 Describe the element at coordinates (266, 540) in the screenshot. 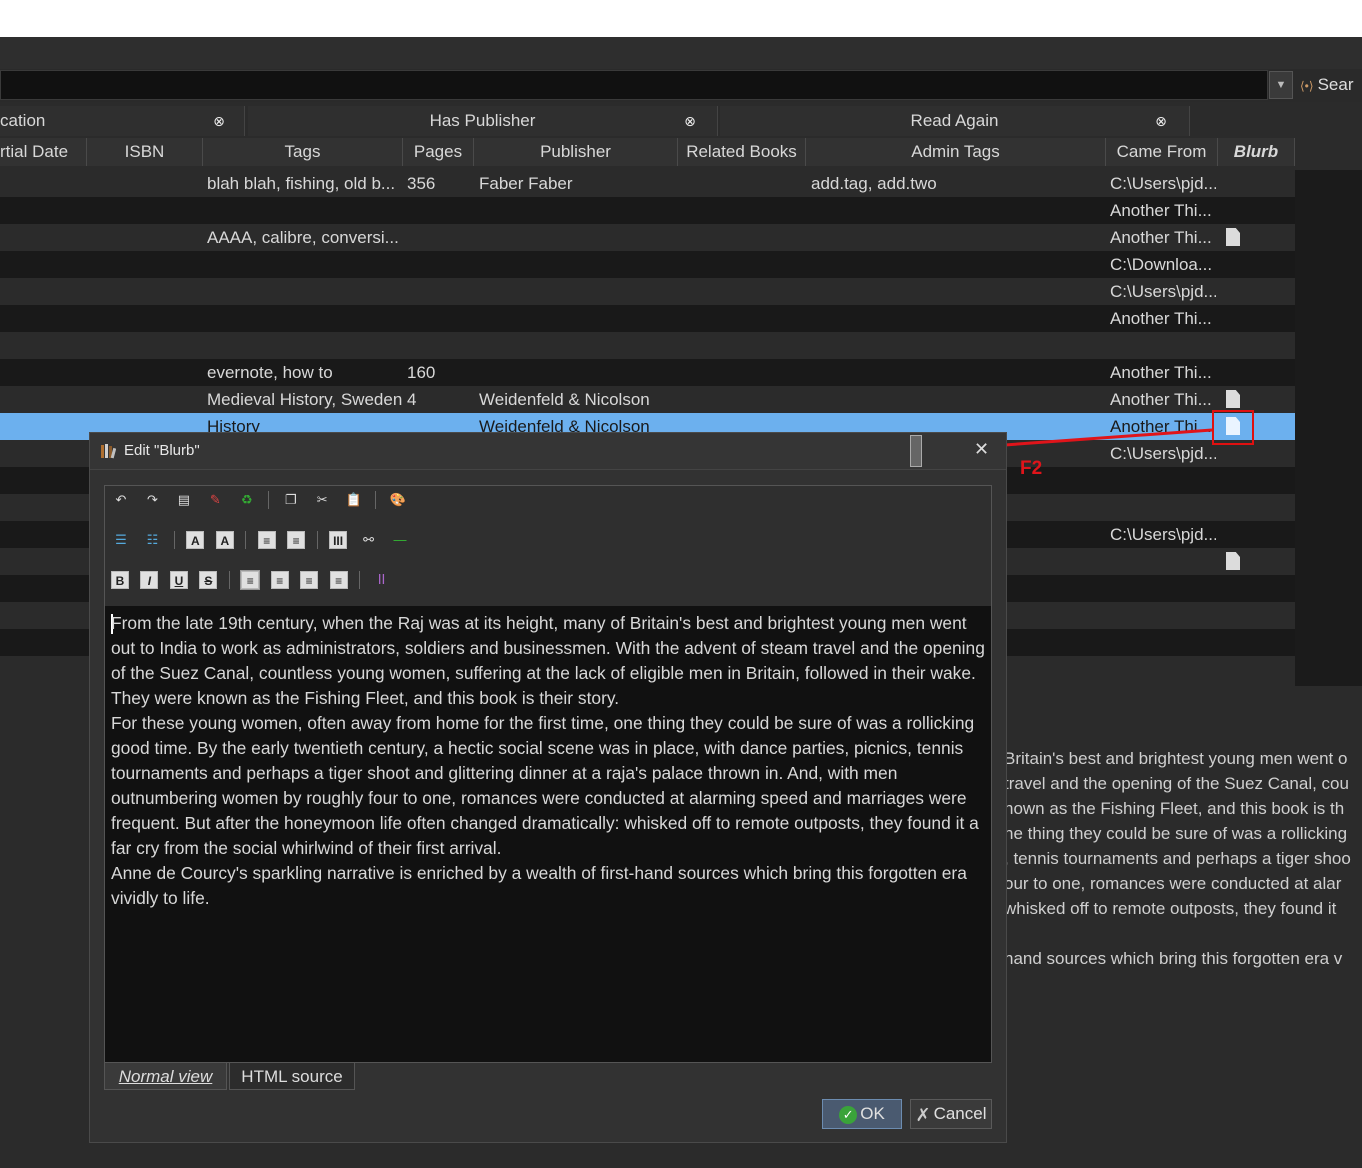

I see `indent-icon: ≡` at that location.